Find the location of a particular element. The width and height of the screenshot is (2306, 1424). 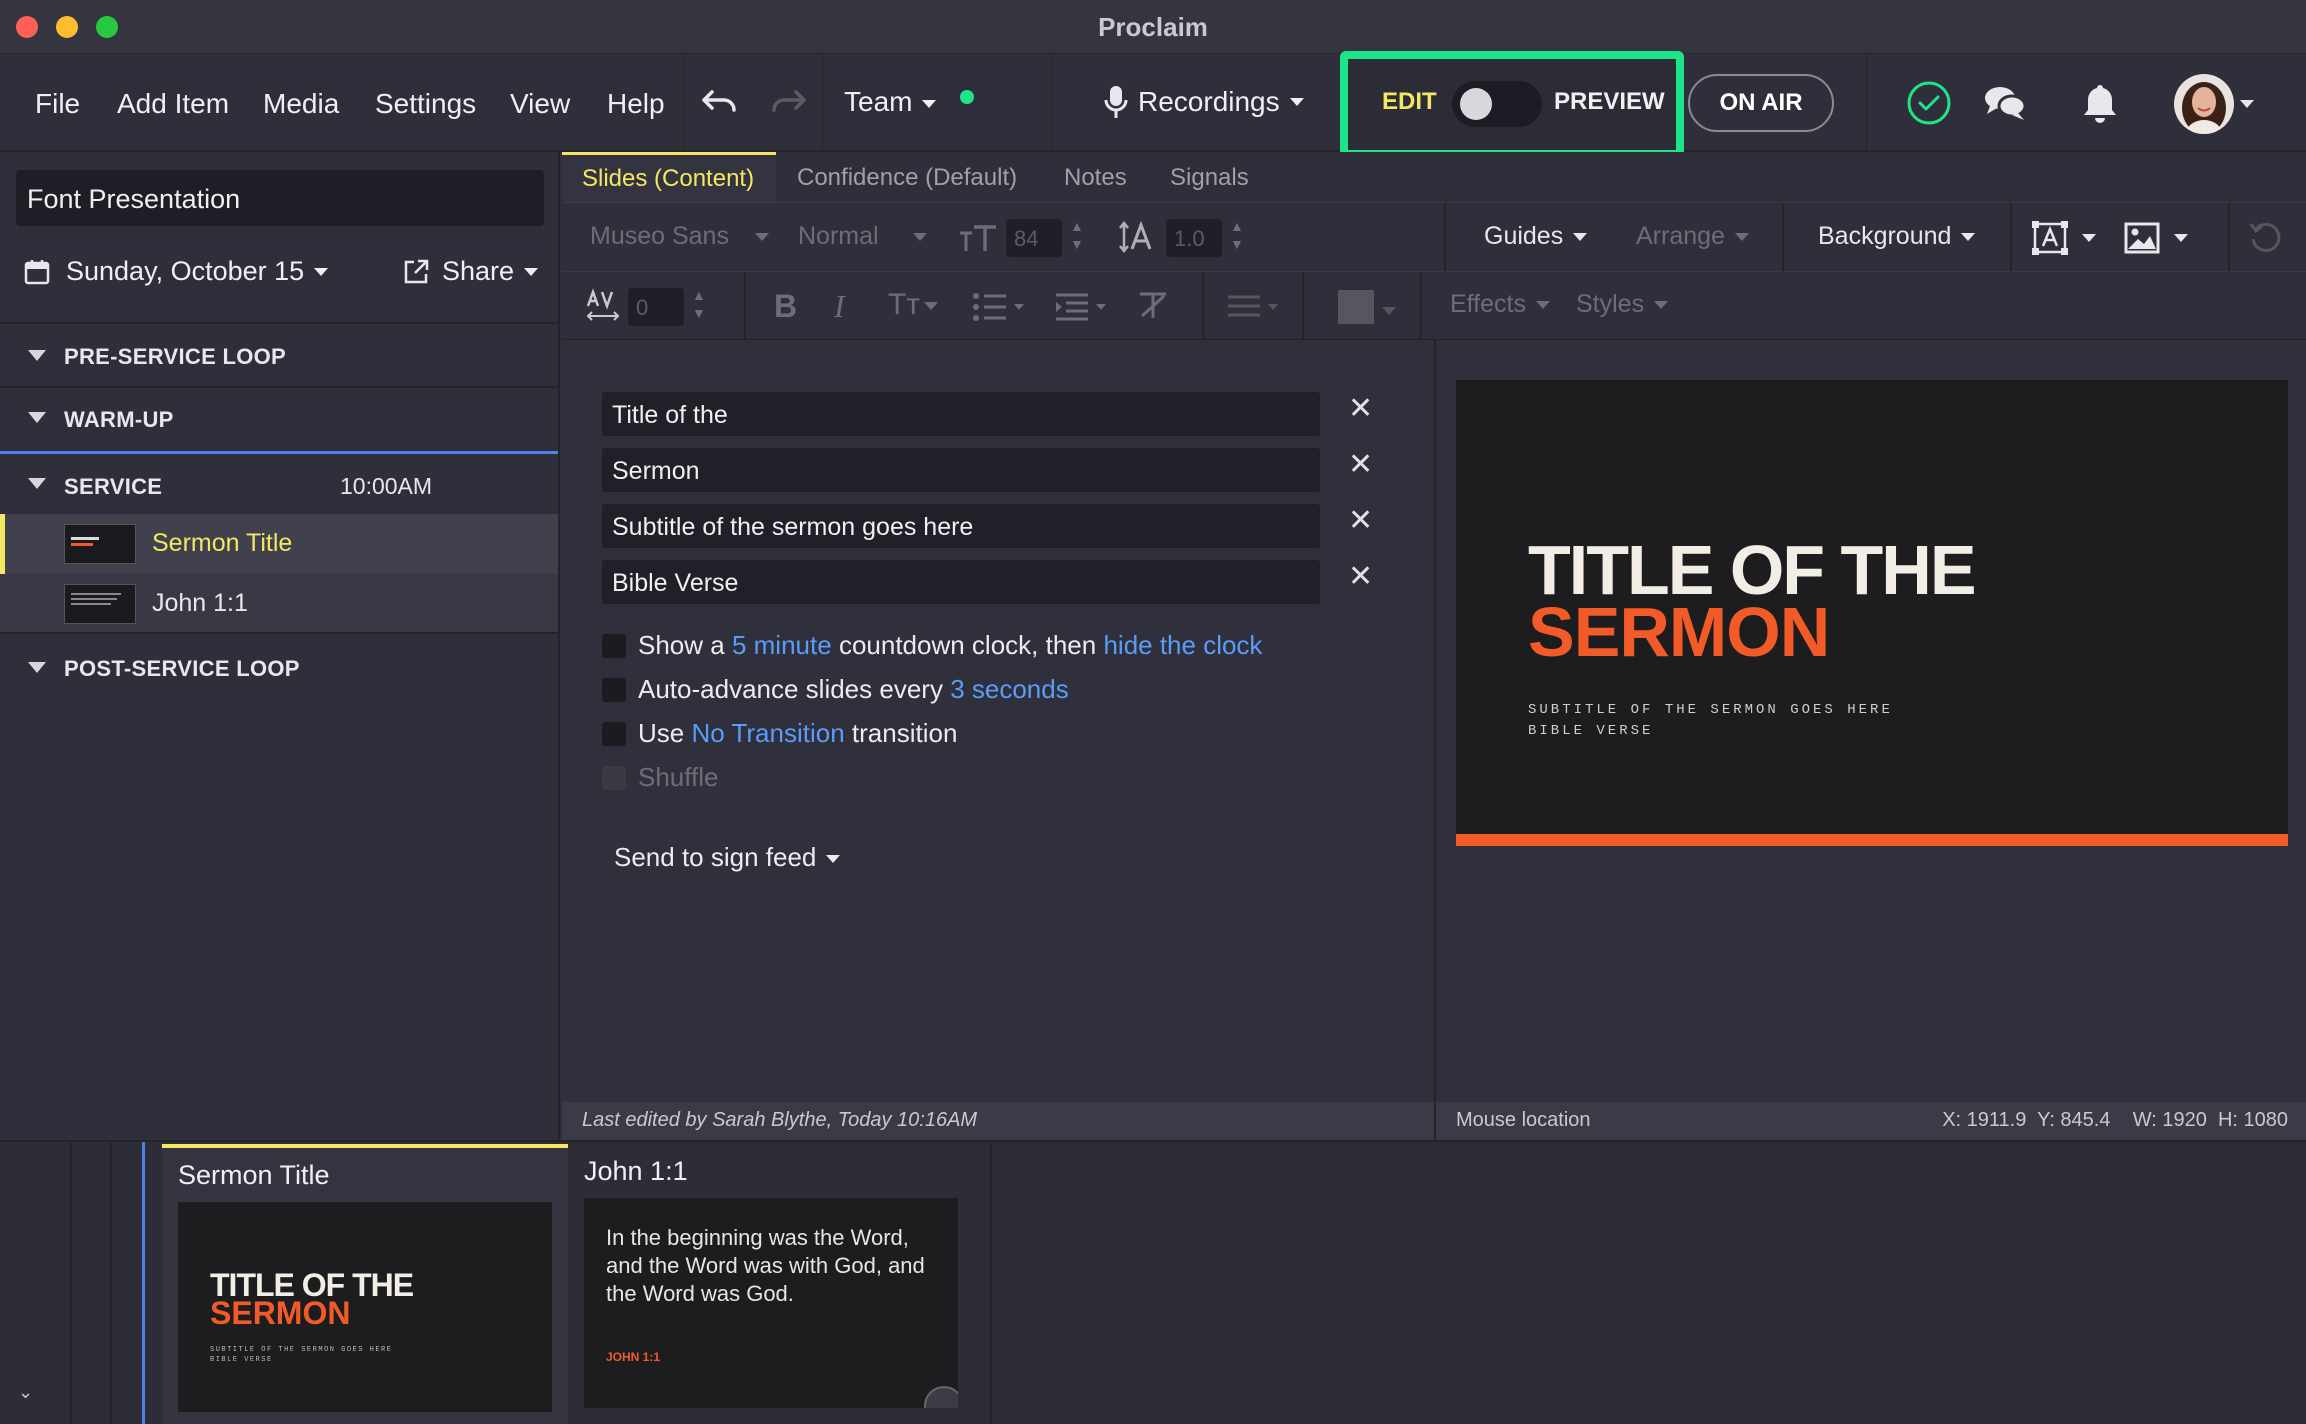

synced-check-icon is located at coordinates (1929, 103).